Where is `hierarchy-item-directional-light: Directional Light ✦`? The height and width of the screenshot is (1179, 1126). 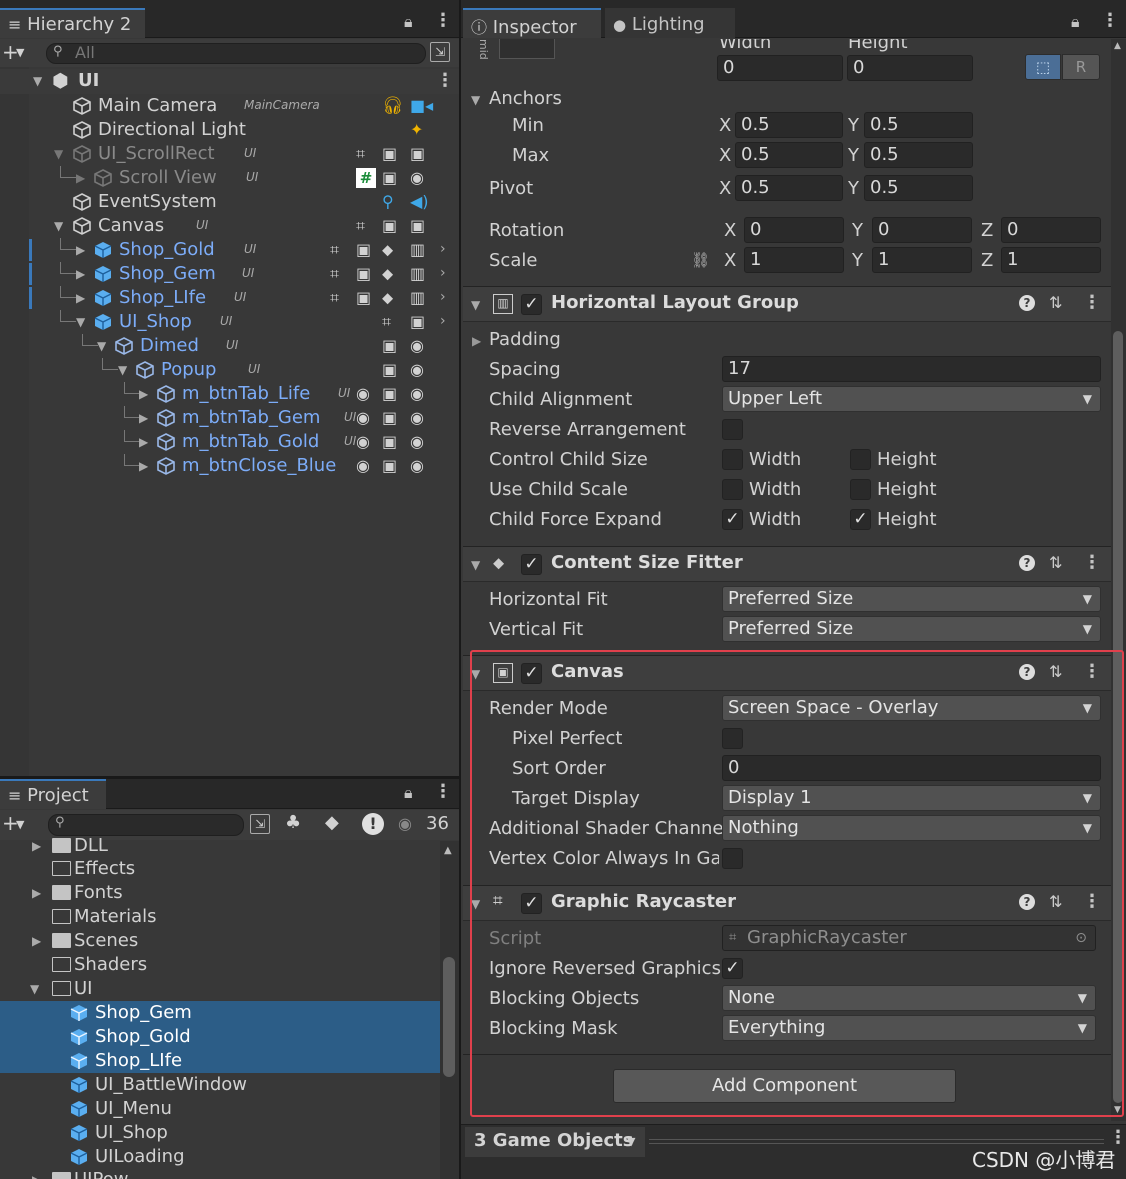 hierarchy-item-directional-light: Directional Light ✦ is located at coordinates (229, 130).